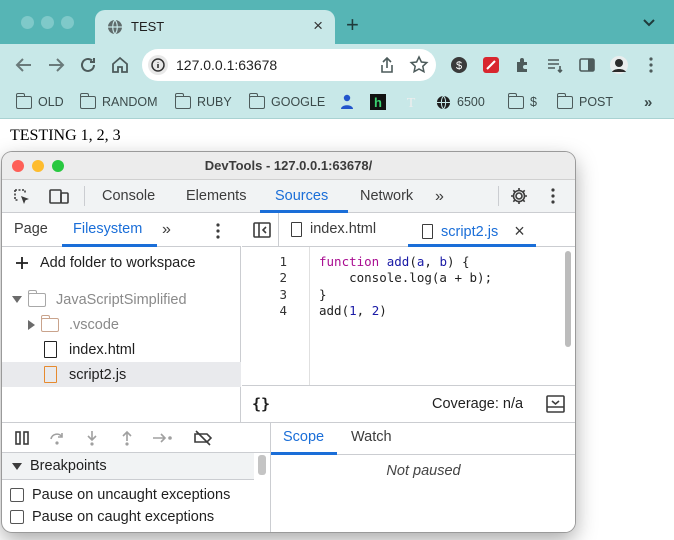  What do you see at coordinates (408, 403) in the screenshot?
I see `editor-status-bar: {} Coverage: n/a` at bounding box center [408, 403].